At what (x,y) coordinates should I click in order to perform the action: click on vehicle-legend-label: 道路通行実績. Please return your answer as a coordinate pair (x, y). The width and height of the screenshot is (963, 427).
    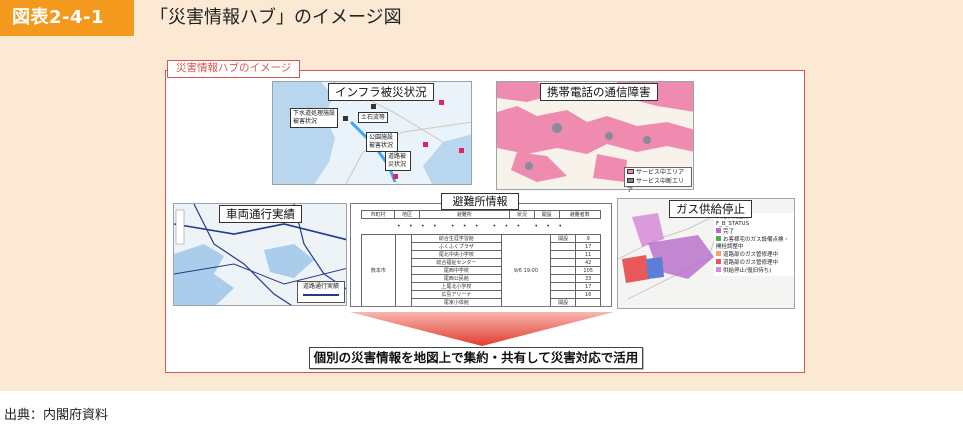
    Looking at the image, I should click on (320, 286).